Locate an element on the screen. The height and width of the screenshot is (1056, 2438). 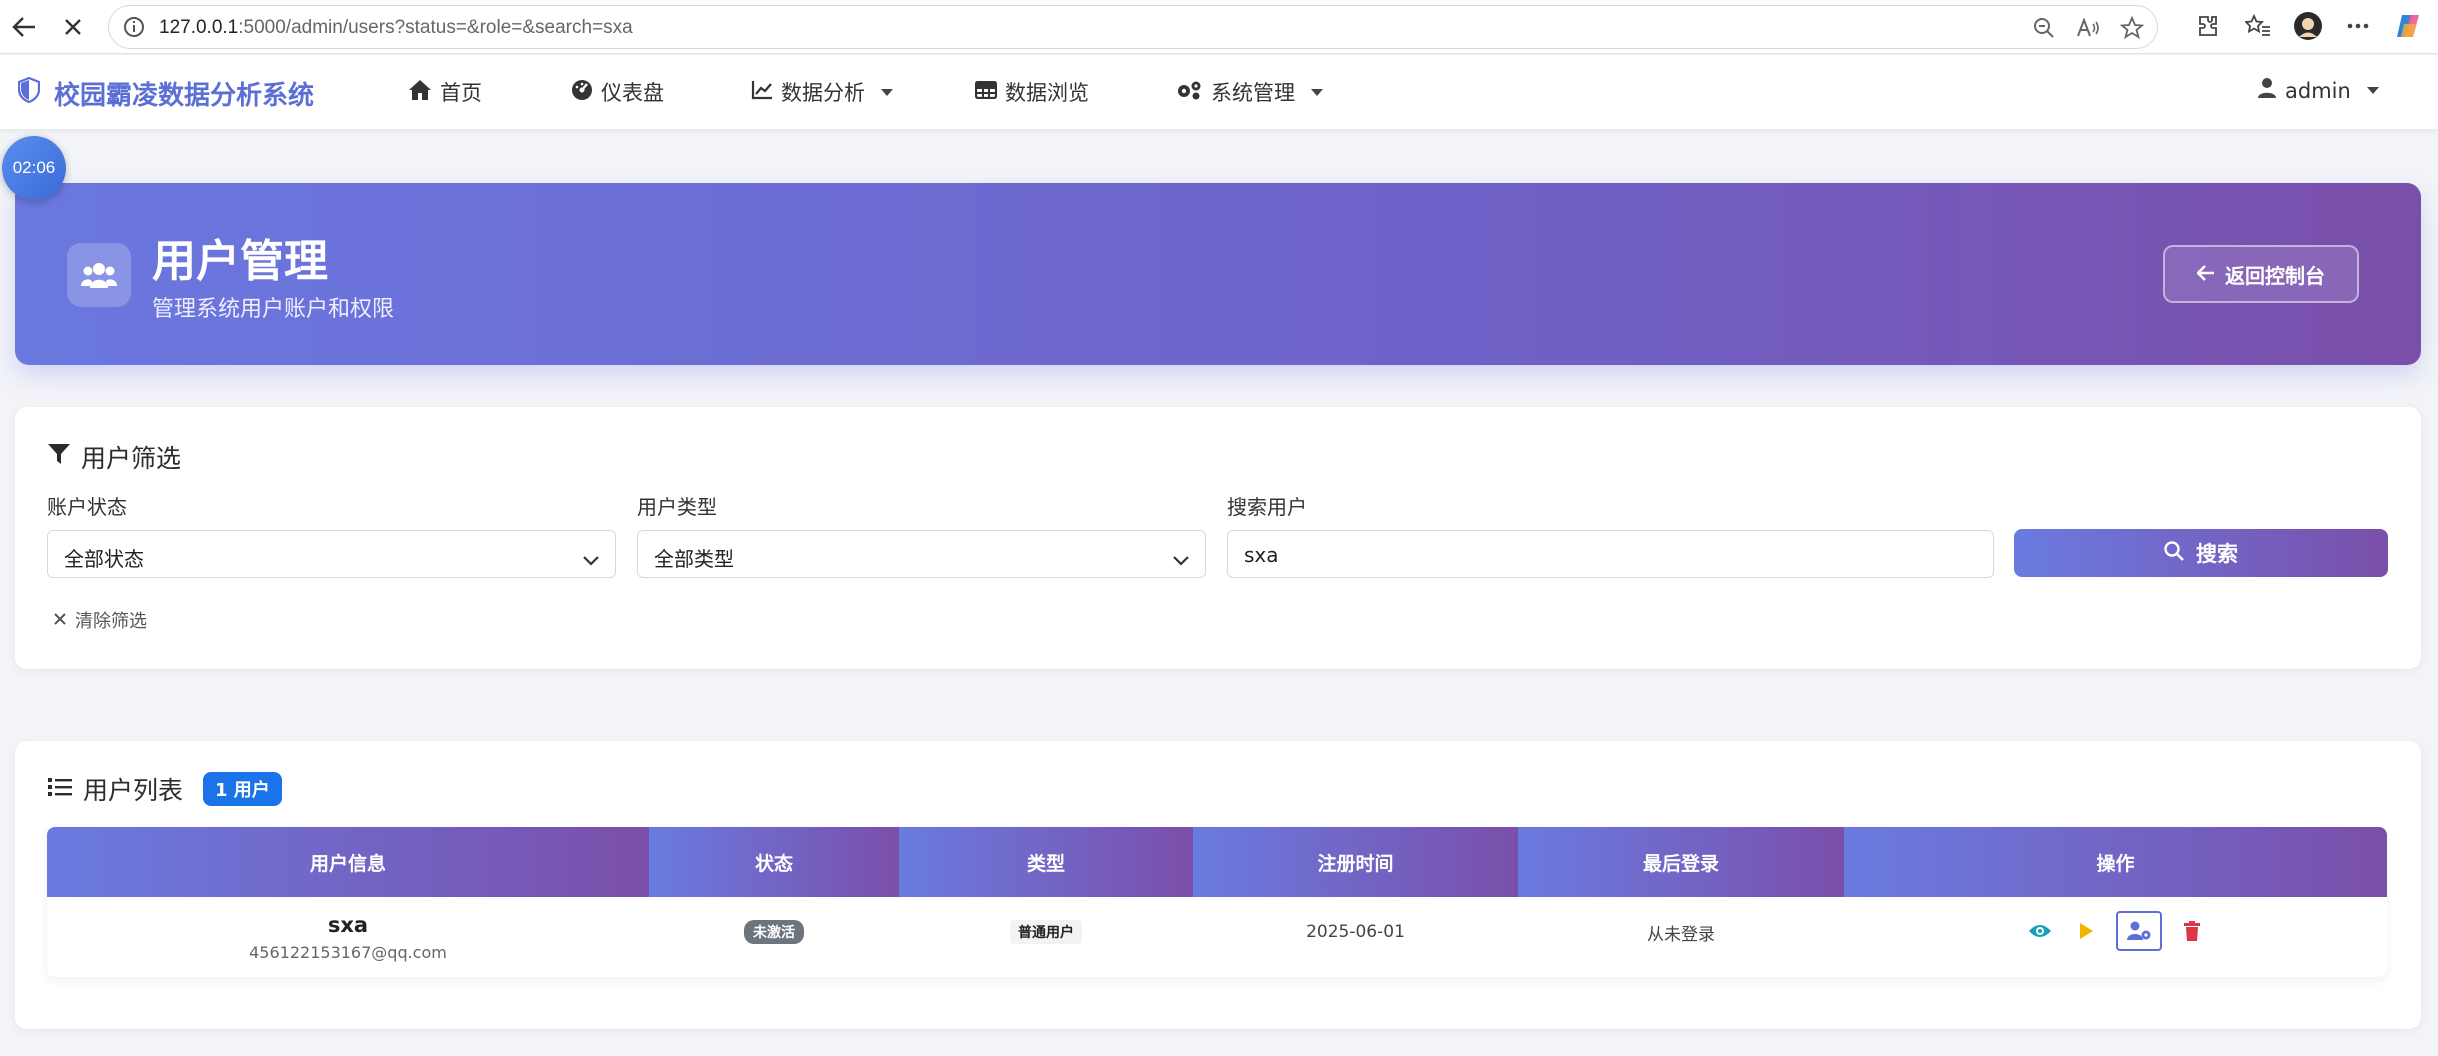
list-icon is located at coordinates (60, 789).